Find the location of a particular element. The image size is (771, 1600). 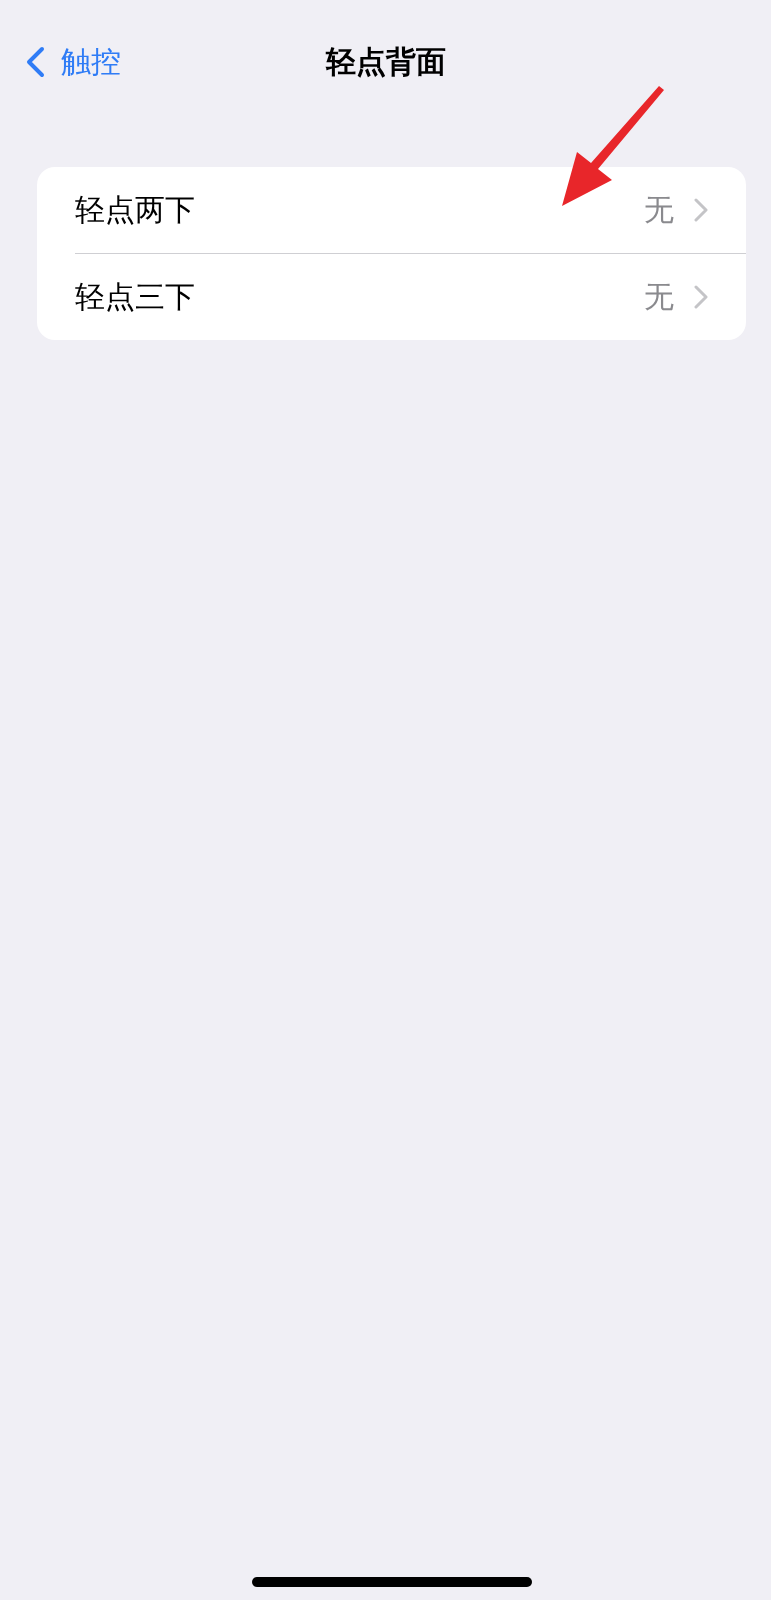

page-title: 轻点背面 is located at coordinates (385, 62).